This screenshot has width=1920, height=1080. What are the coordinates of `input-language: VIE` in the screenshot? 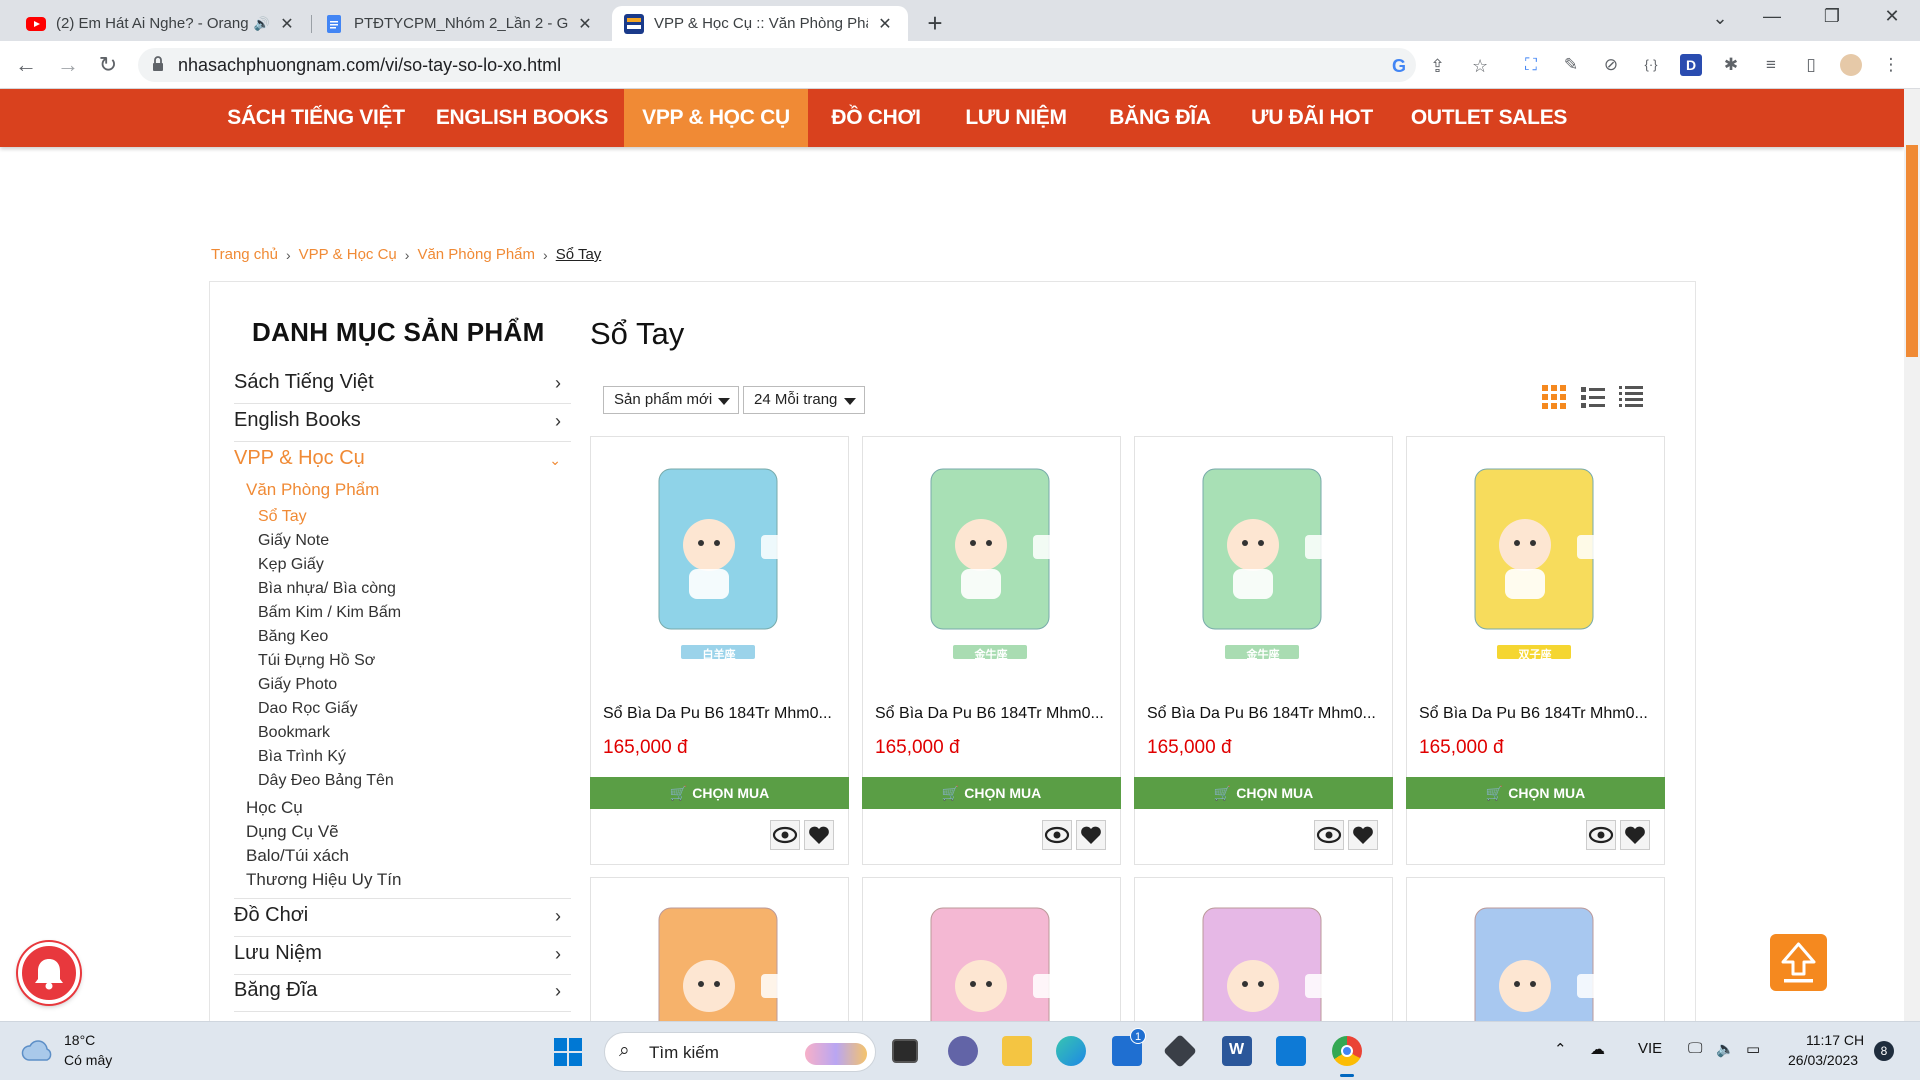 It's located at (1650, 1048).